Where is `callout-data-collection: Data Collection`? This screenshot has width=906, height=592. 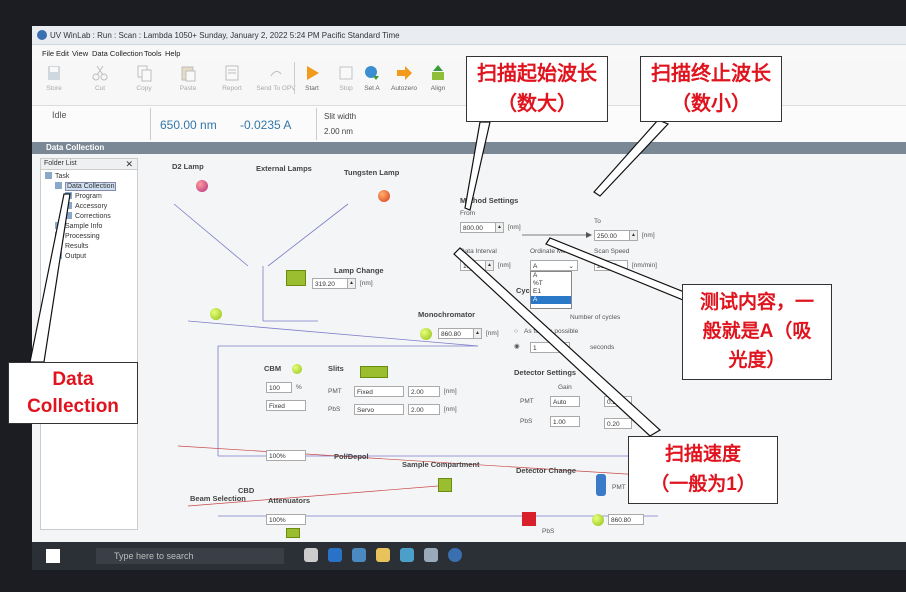
callout-data-collection: Data Collection is located at coordinates (73, 393).